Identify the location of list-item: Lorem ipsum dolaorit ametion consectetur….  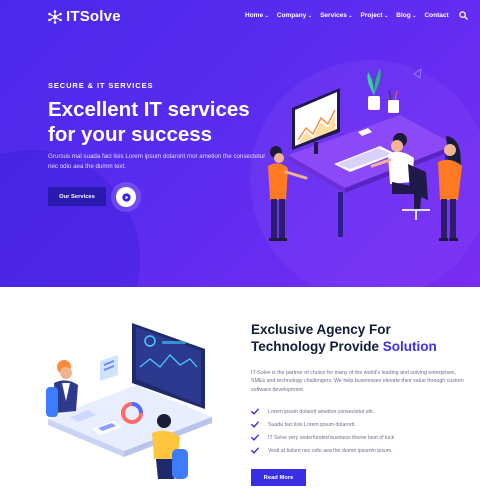
(322, 411).